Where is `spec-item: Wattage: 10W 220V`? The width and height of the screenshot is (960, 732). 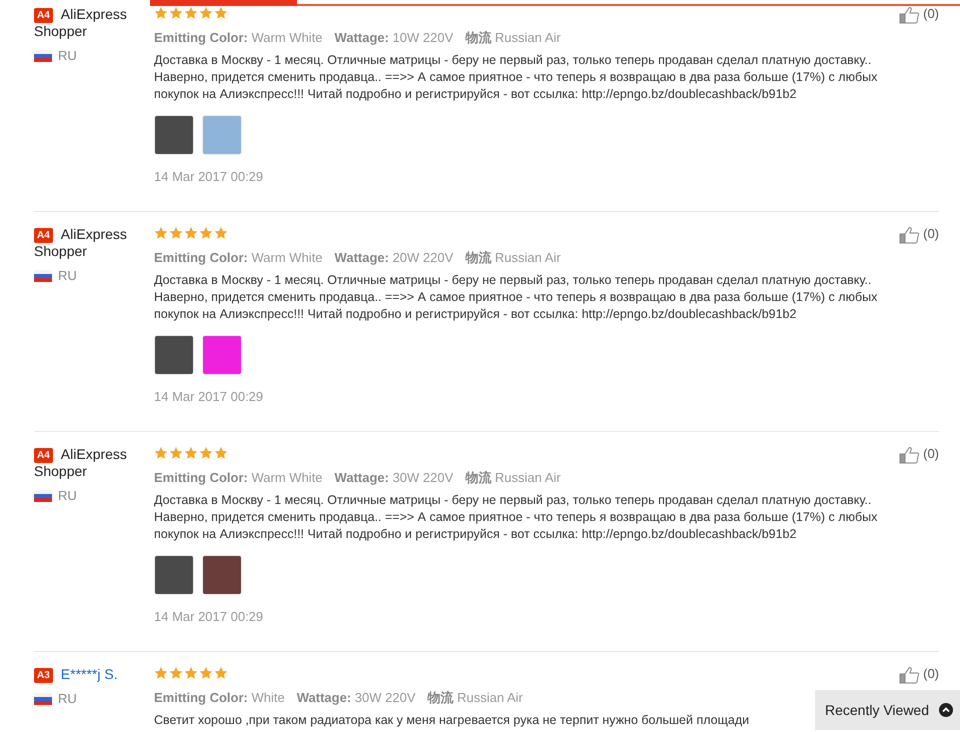
spec-item: Wattage: 10W 220V is located at coordinates (394, 38).